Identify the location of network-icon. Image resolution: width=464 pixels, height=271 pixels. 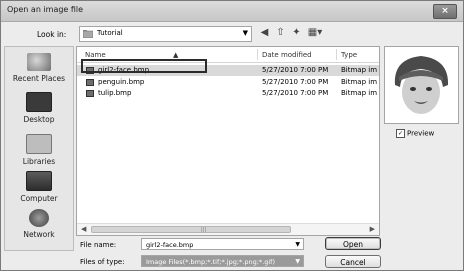
(39, 218).